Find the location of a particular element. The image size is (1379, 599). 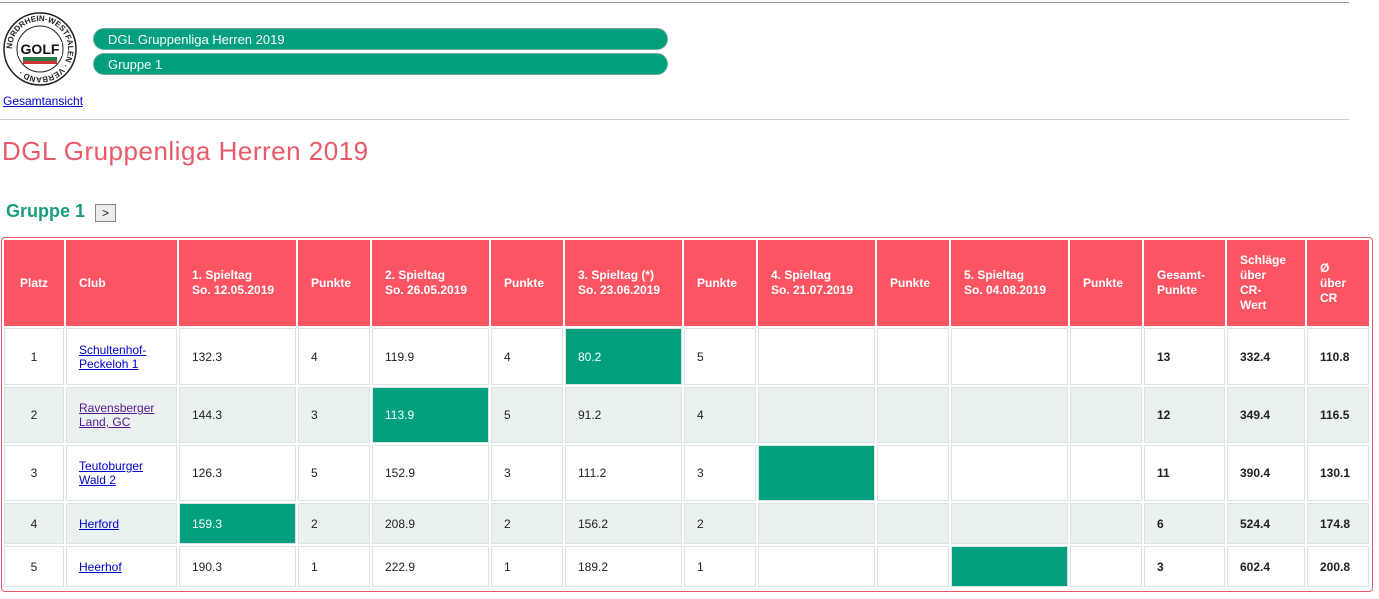

strokes-cell: 390.4 is located at coordinates (1266, 473).